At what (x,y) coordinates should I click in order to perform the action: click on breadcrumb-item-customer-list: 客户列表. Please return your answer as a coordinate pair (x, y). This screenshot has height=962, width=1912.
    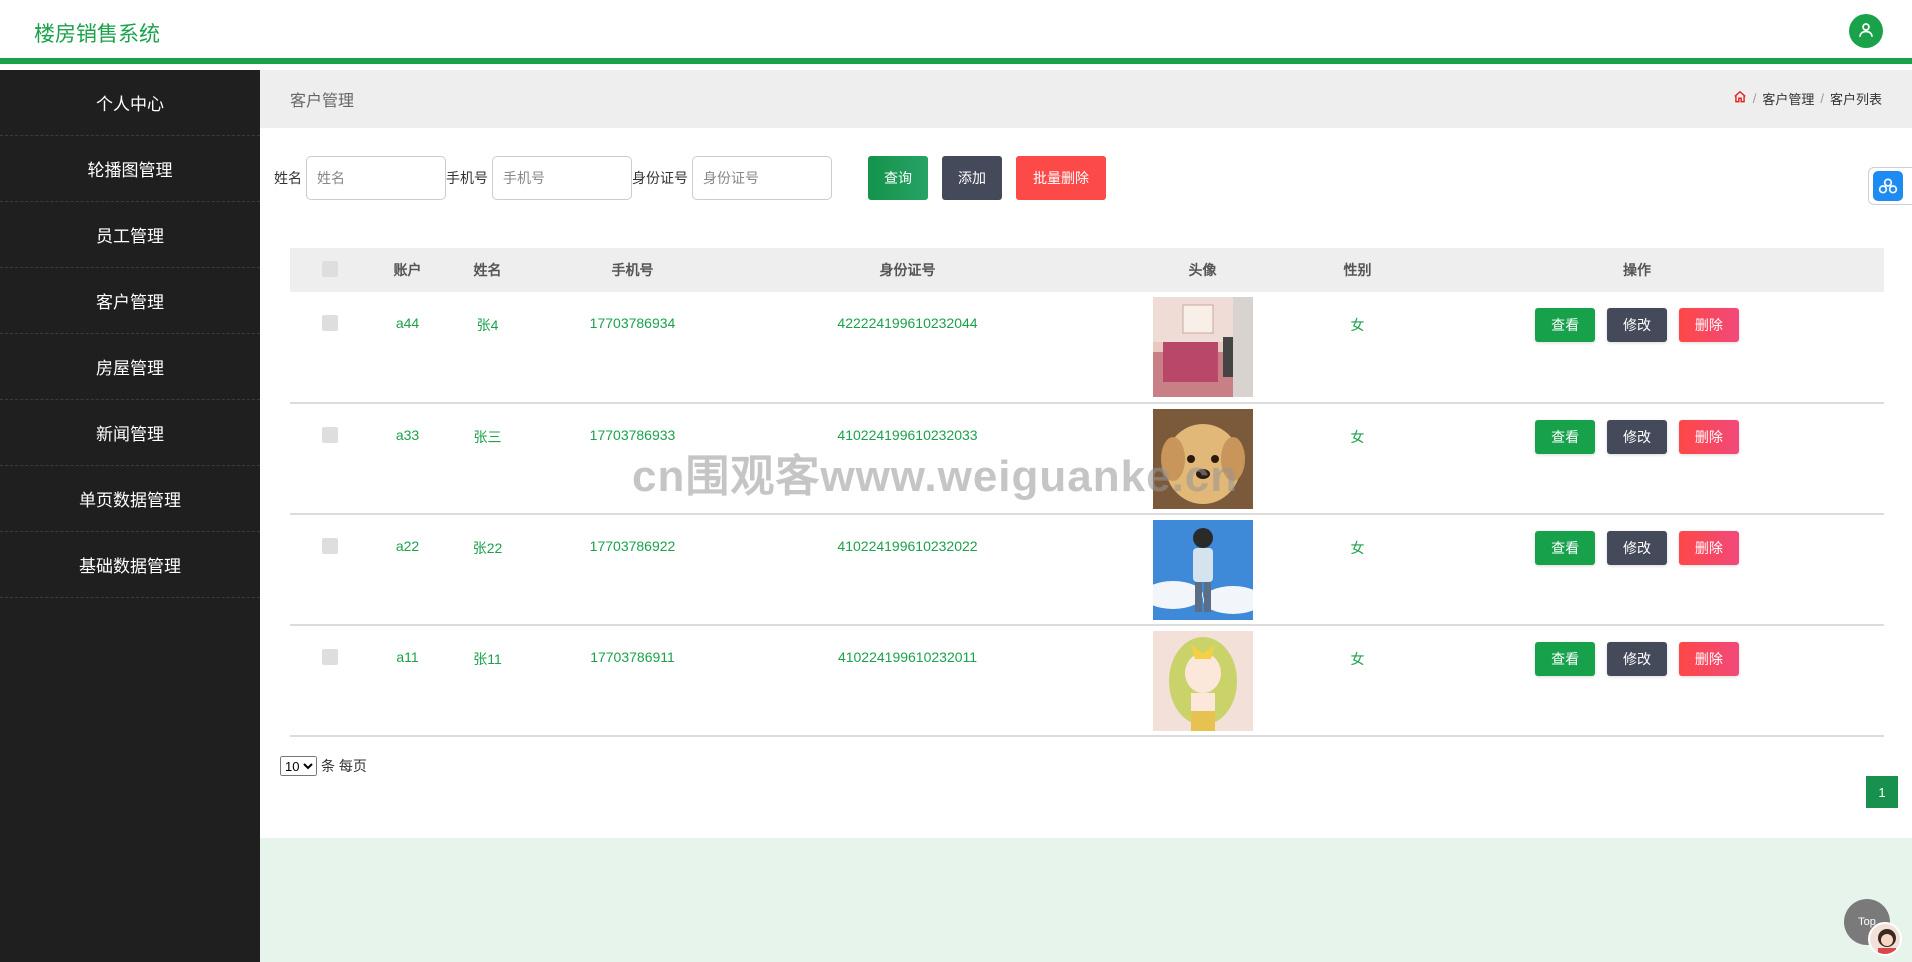
    Looking at the image, I should click on (1855, 99).